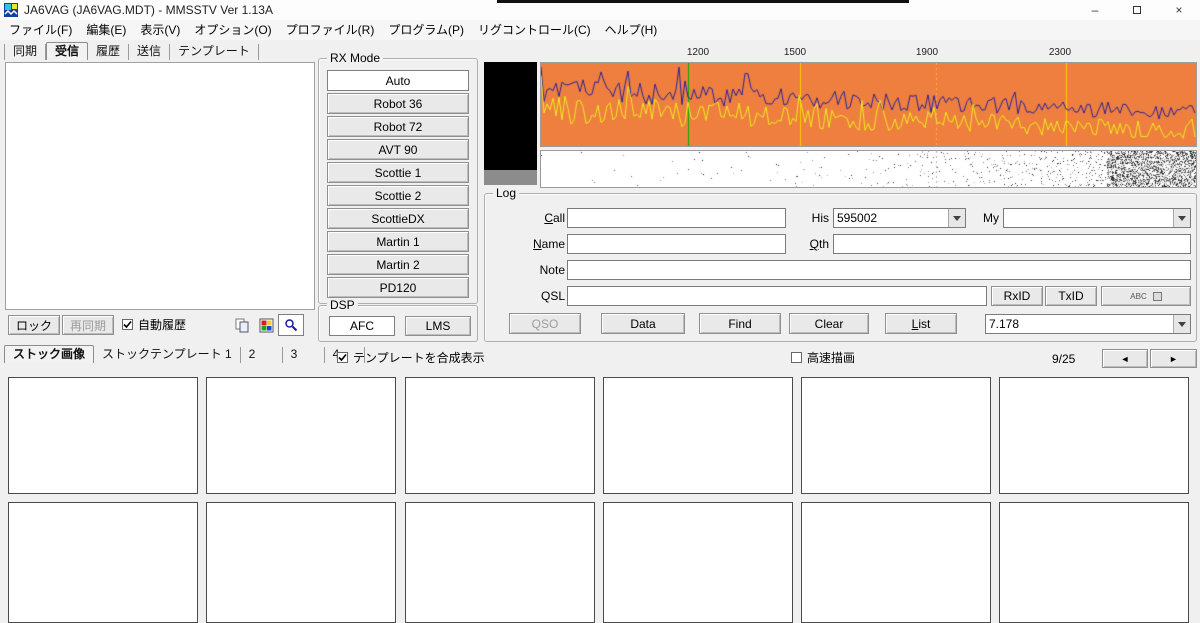  Describe the element at coordinates (1181, 324) in the screenshot. I see `frequency-combo-dropdown-button` at that location.